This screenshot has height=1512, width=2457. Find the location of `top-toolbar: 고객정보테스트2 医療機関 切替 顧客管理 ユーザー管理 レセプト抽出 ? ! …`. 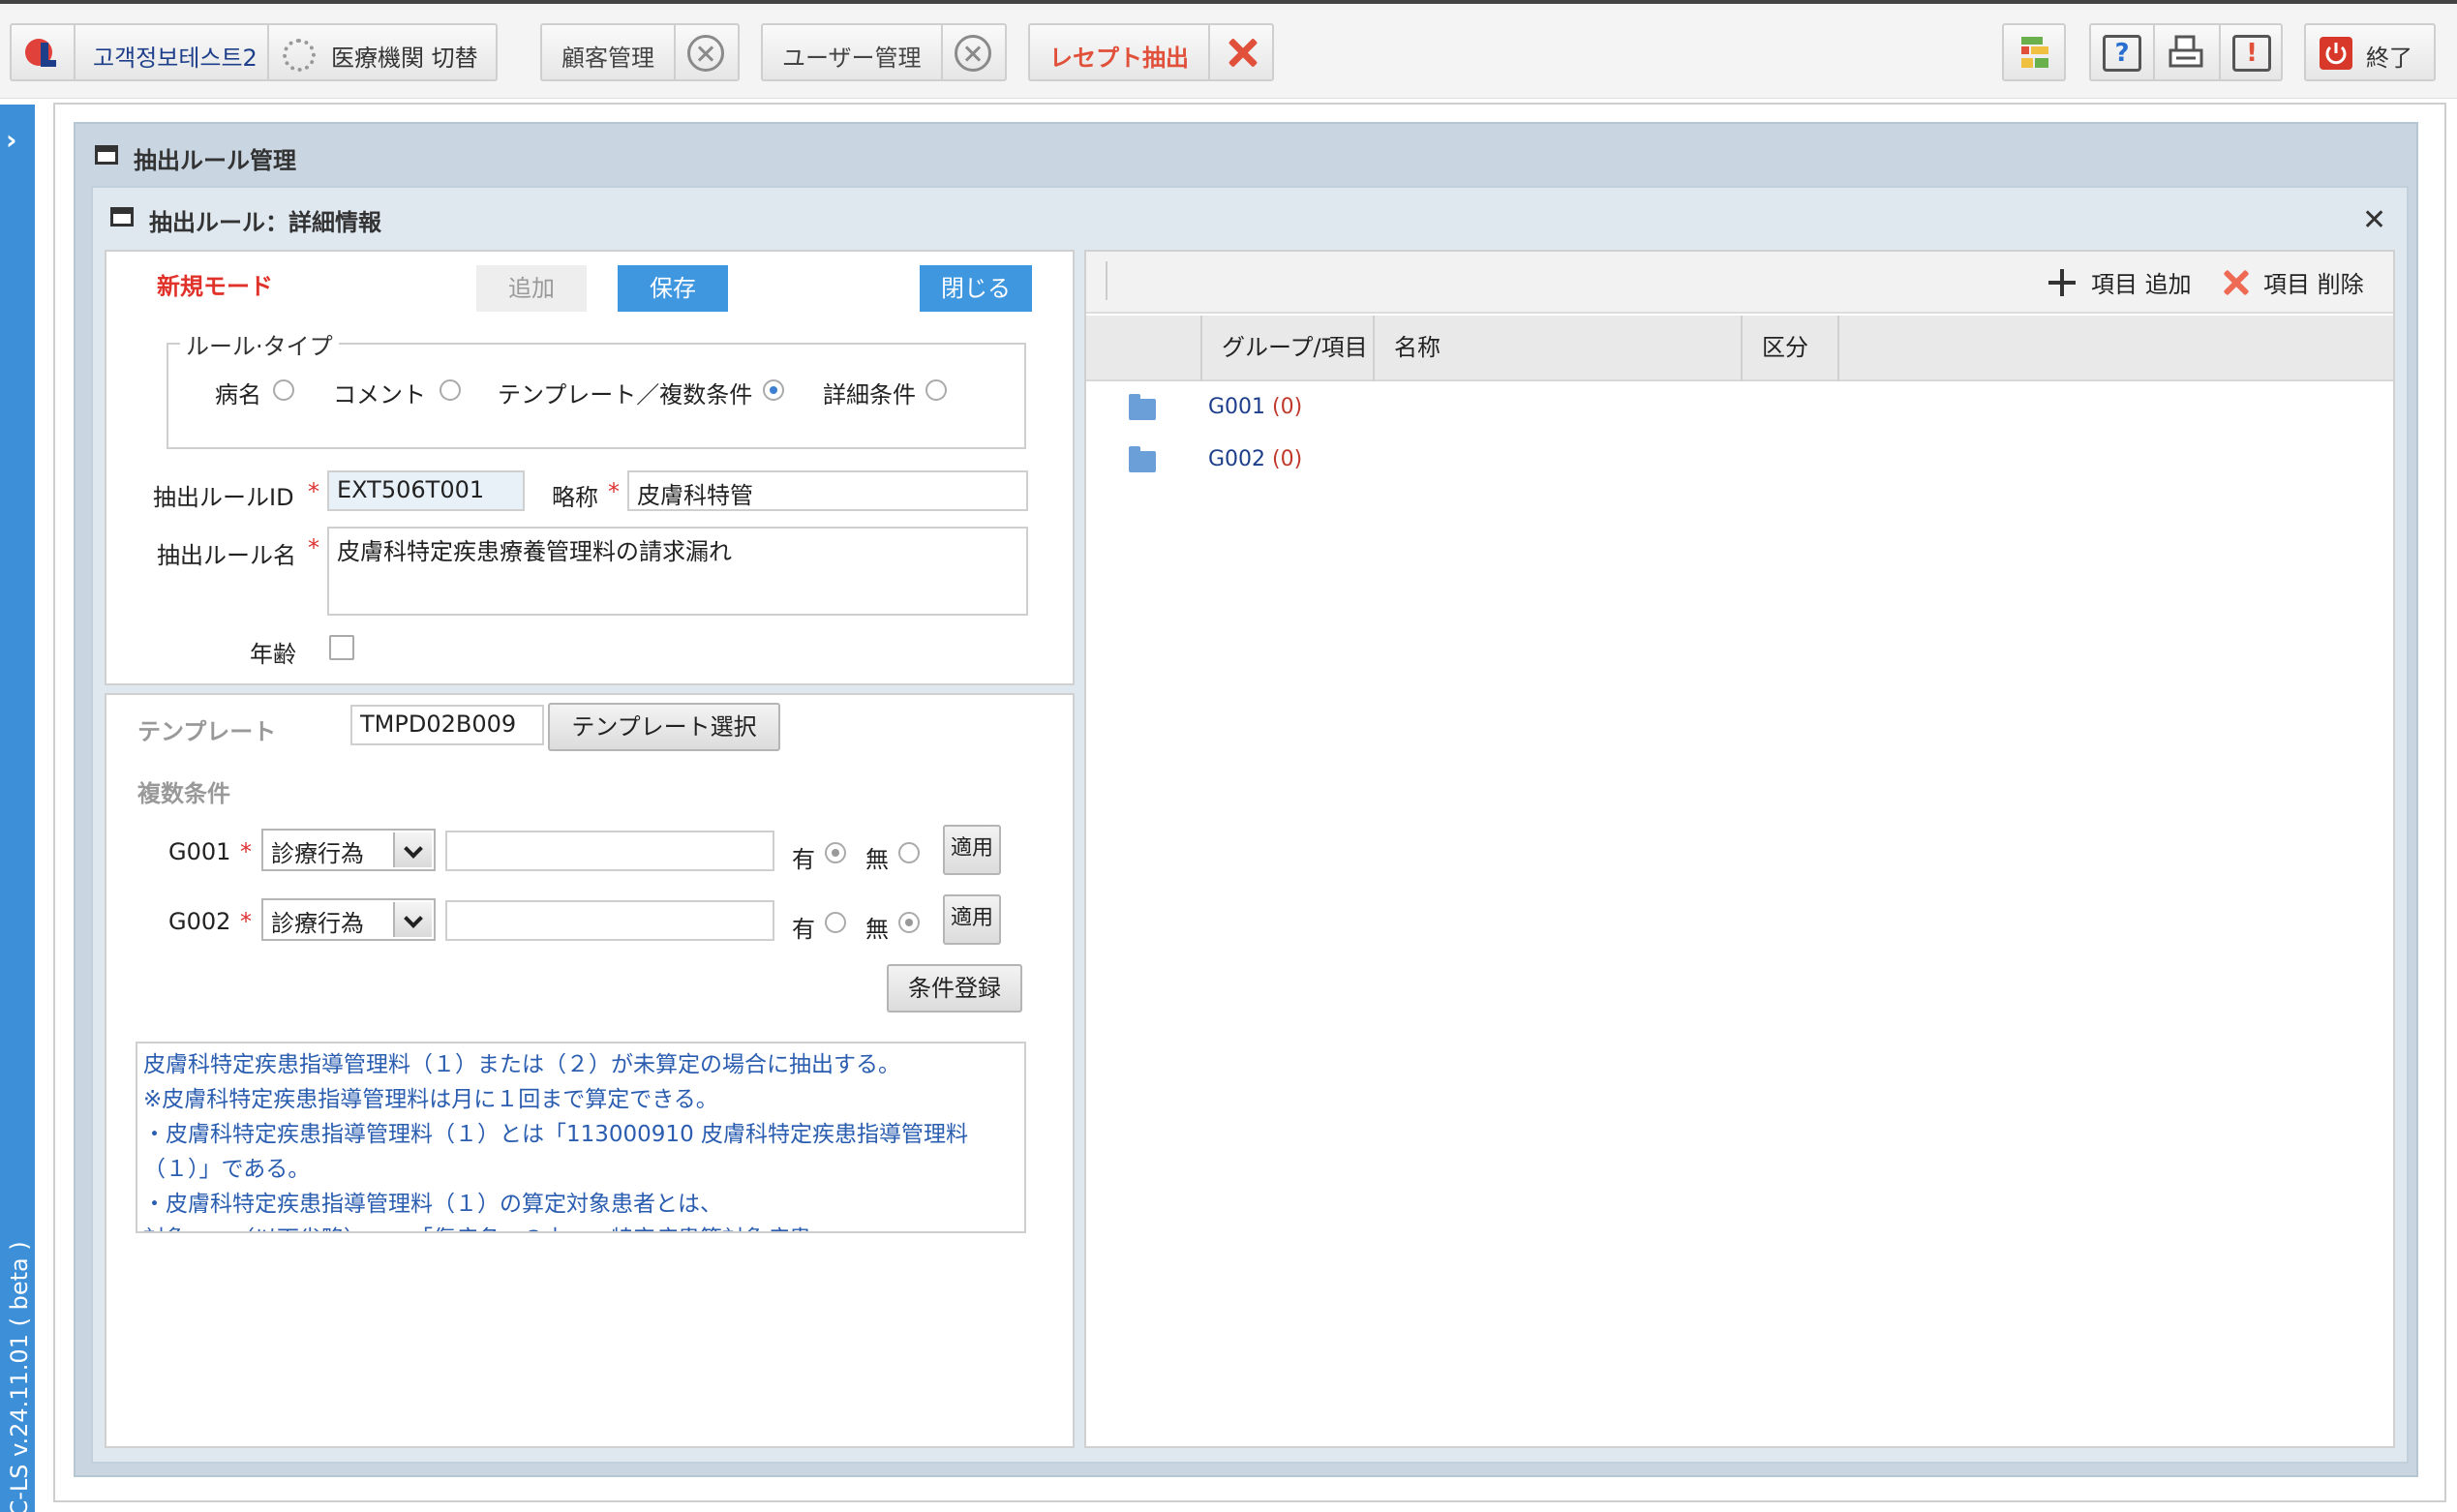

top-toolbar: 고객정보테스트2 医療機関 切替 顧客管理 ユーザー管理 レセプト抽出 ? ! … is located at coordinates (1229, 51).